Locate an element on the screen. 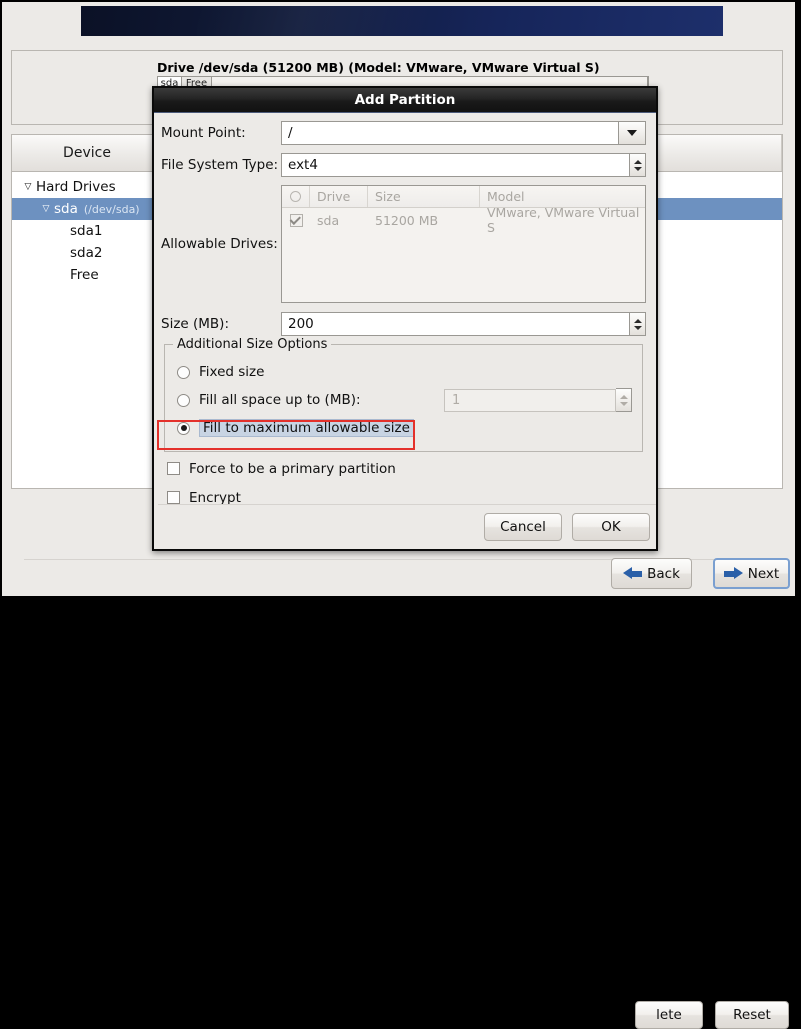 Image resolution: width=801 pixels, height=1029 pixels. file-system-type-input: ext4 is located at coordinates (455, 165).